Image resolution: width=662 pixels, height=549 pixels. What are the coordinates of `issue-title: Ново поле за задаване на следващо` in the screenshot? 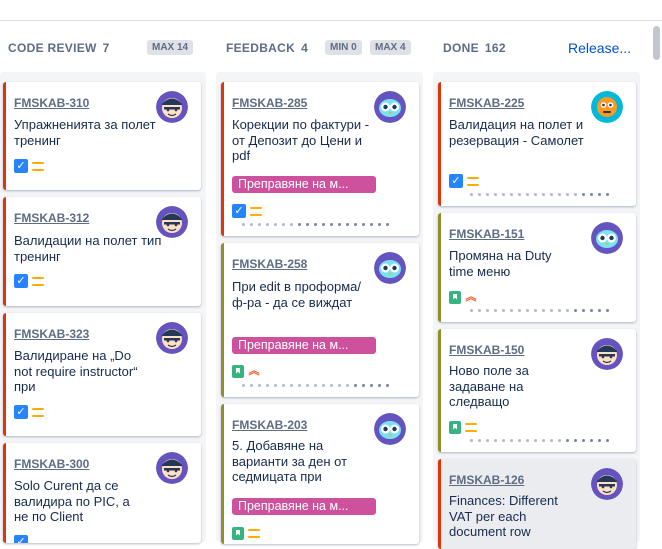 It's located at (489, 386).